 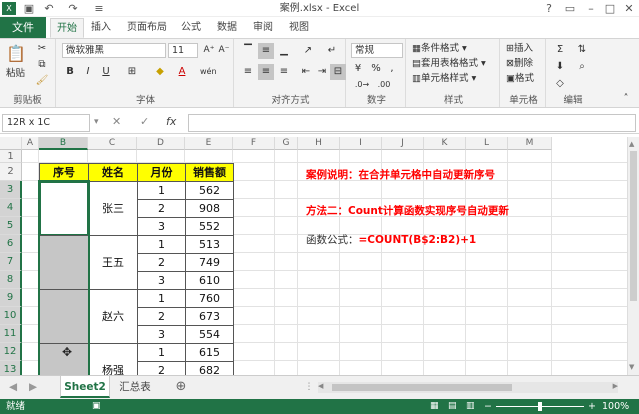 I want to click on page-break-view-icon: ▥, so click(x=470, y=406).